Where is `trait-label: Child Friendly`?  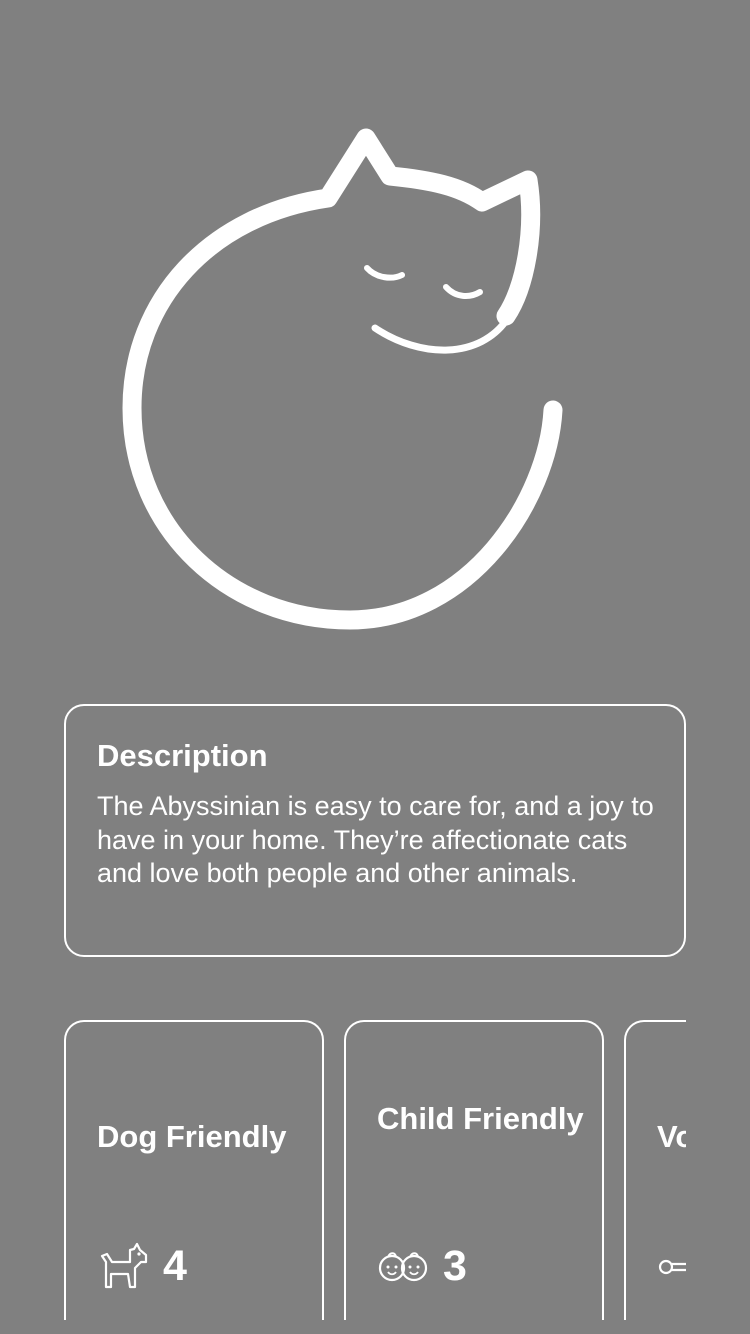
trait-label: Child Friendly is located at coordinates (480, 1118).